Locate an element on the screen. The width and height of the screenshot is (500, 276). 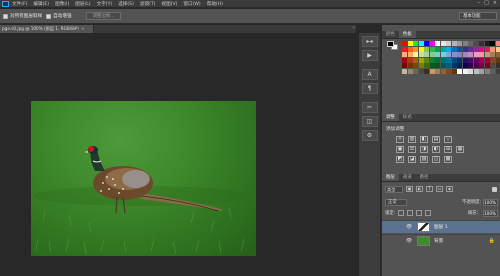
selective-color-icon: ▩ is located at coordinates (448, 159).